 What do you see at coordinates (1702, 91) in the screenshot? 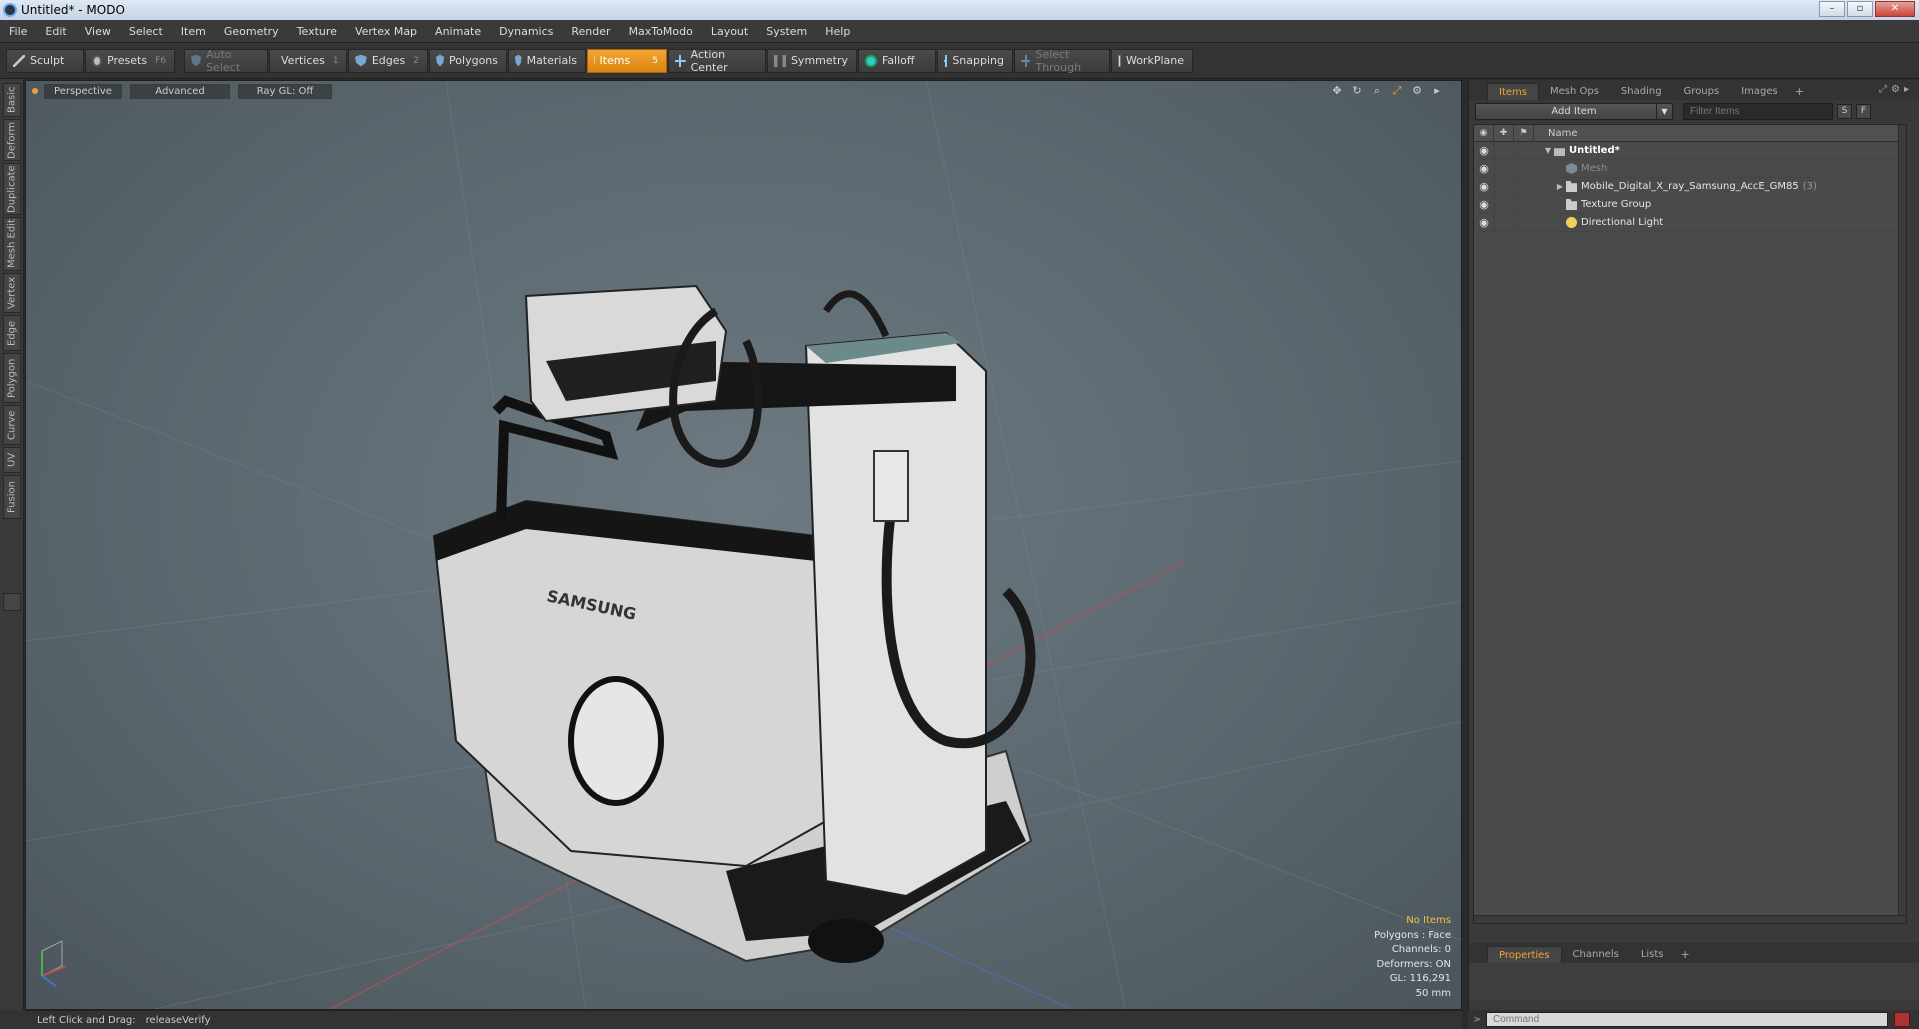
I see `tab-groups: Groups` at bounding box center [1702, 91].